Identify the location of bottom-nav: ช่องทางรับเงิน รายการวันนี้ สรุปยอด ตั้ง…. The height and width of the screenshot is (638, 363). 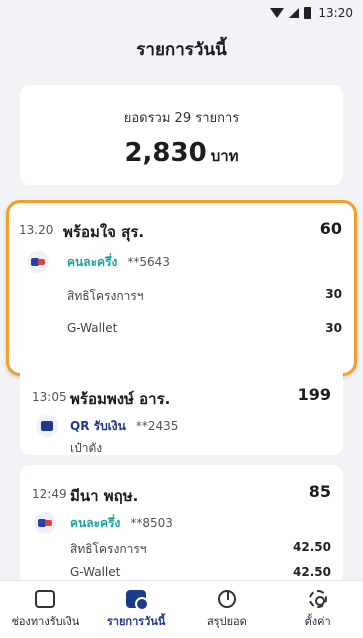
(181, 609).